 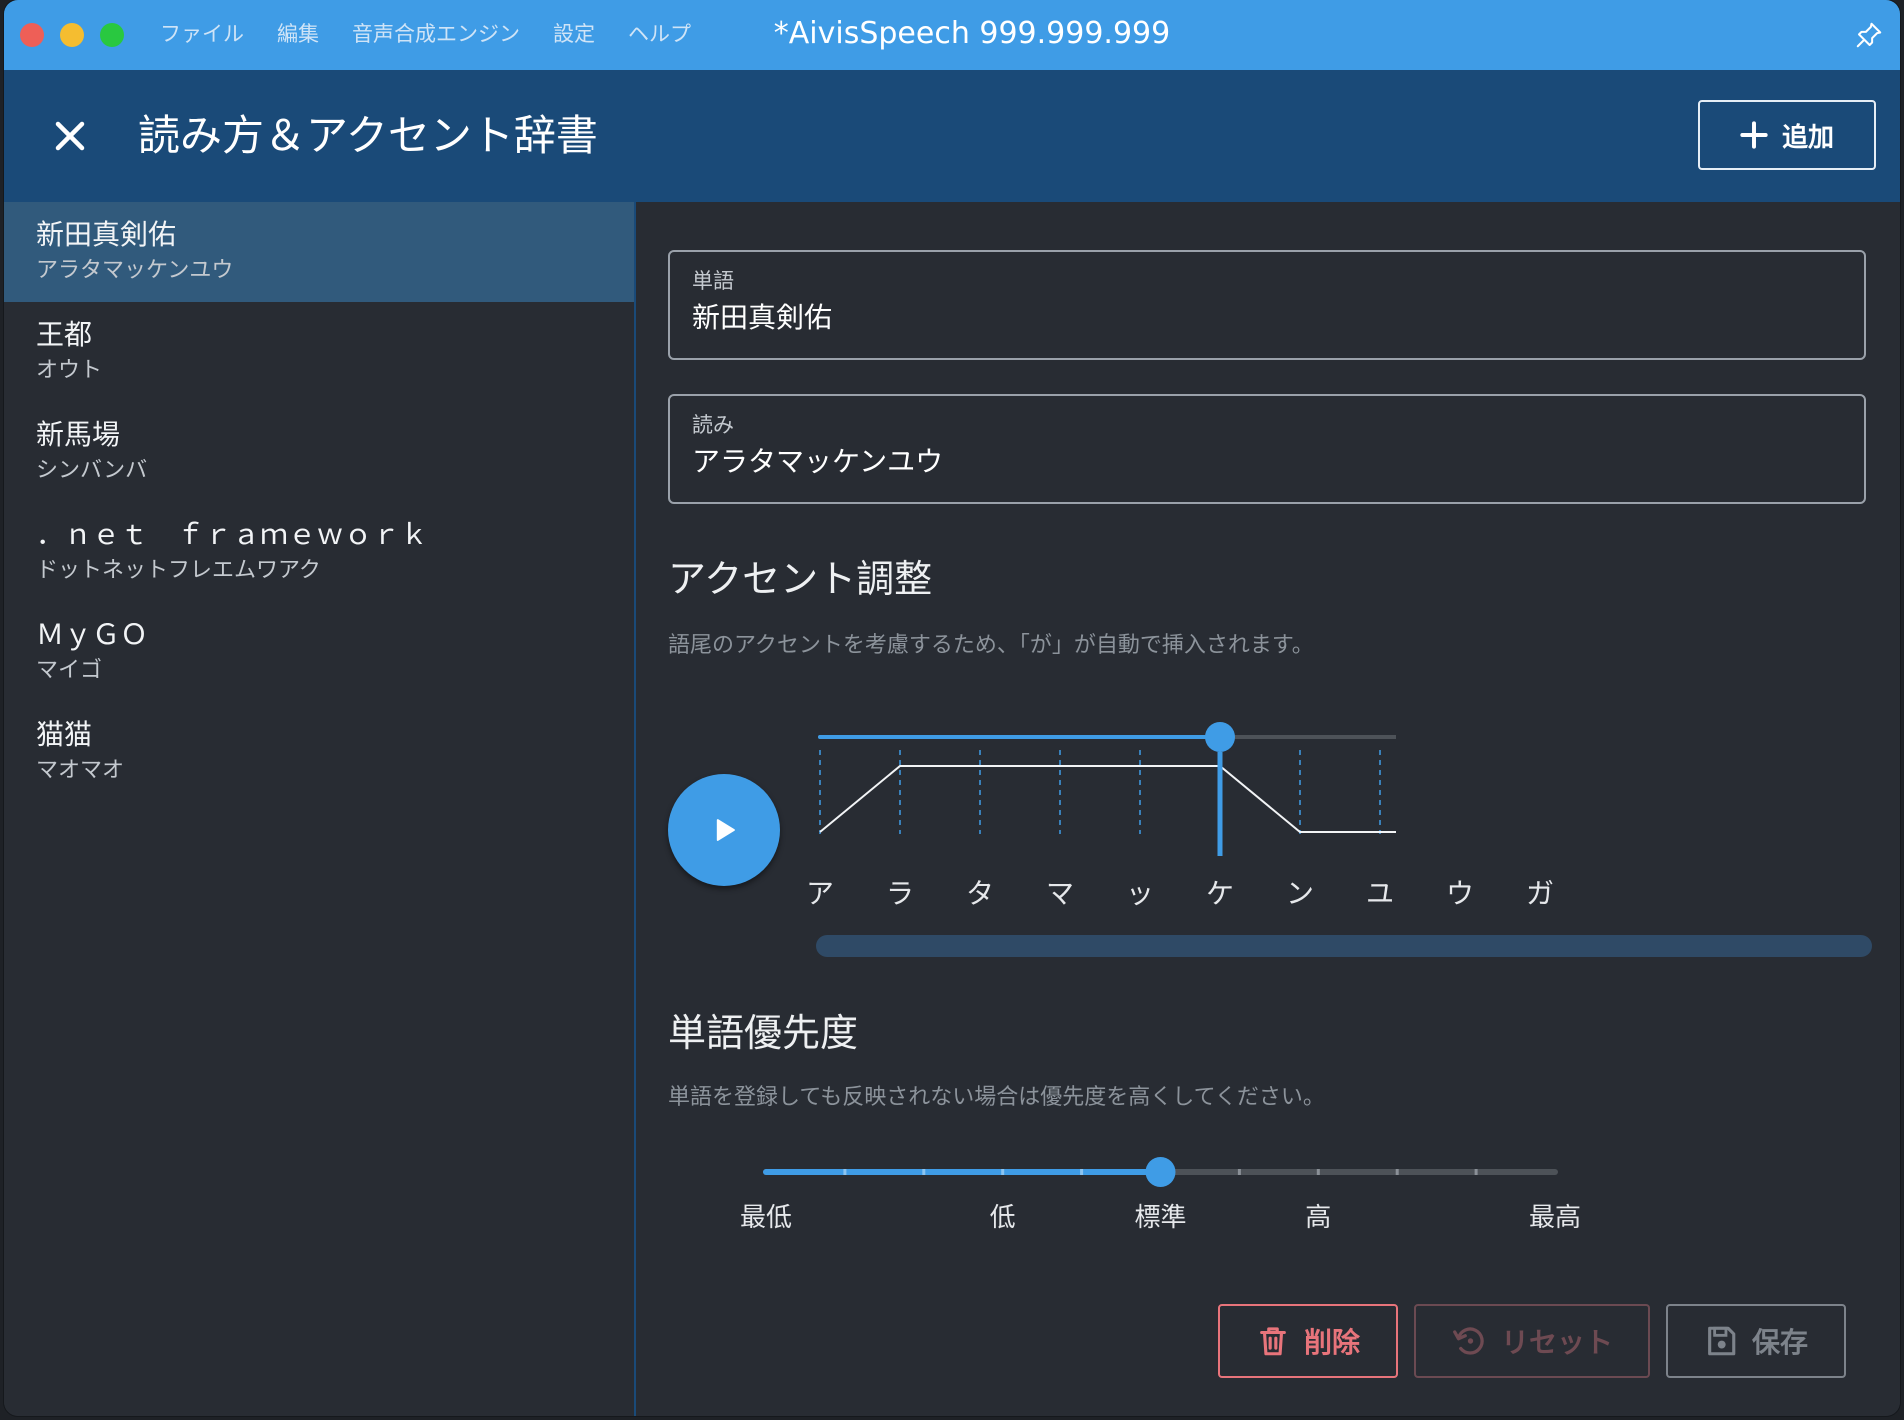 What do you see at coordinates (1722, 1341) in the screenshot?
I see `floppy-icon` at bounding box center [1722, 1341].